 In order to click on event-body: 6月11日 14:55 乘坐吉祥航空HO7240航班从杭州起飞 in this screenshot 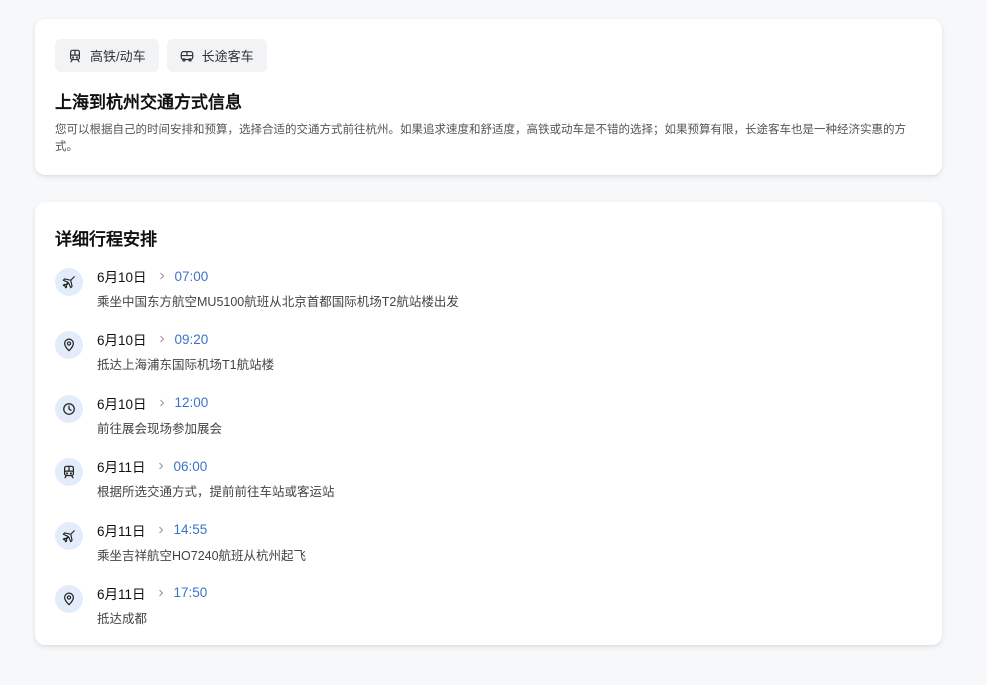, I will do `click(201, 552)`.